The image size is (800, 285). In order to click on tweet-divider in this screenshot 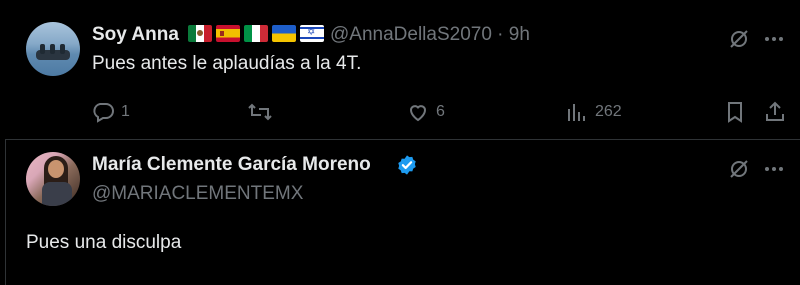, I will do `click(403, 139)`.